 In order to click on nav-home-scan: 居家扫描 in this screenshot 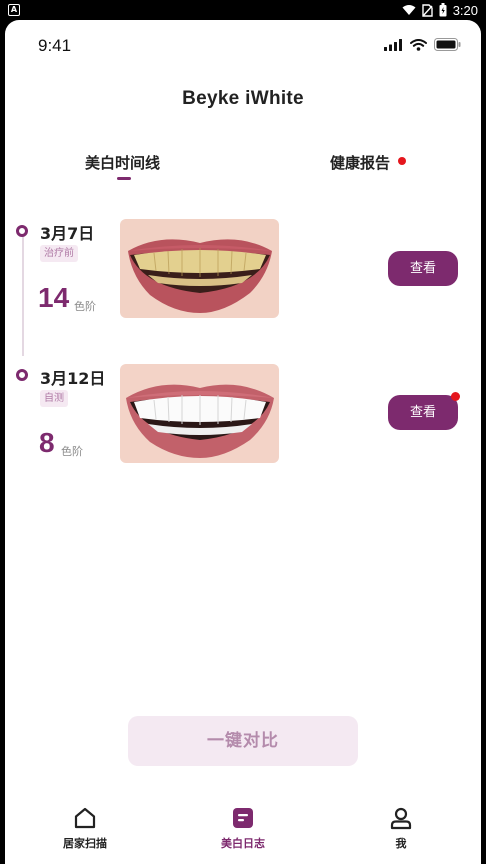, I will do `click(85, 828)`.